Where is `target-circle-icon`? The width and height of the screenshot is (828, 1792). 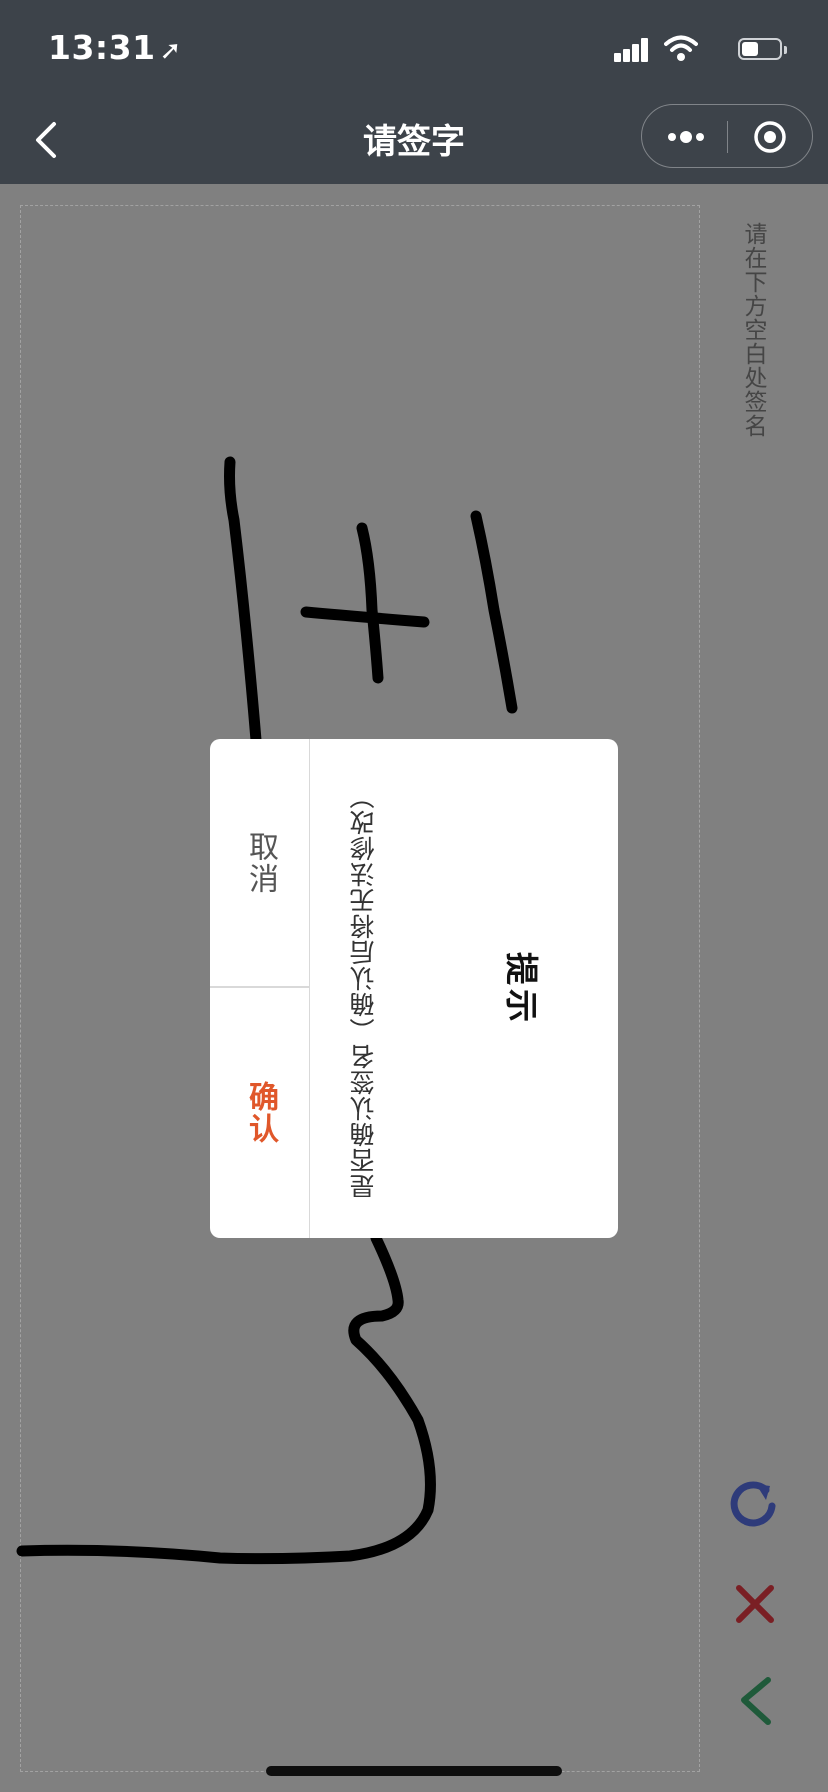
target-circle-icon is located at coordinates (770, 137).